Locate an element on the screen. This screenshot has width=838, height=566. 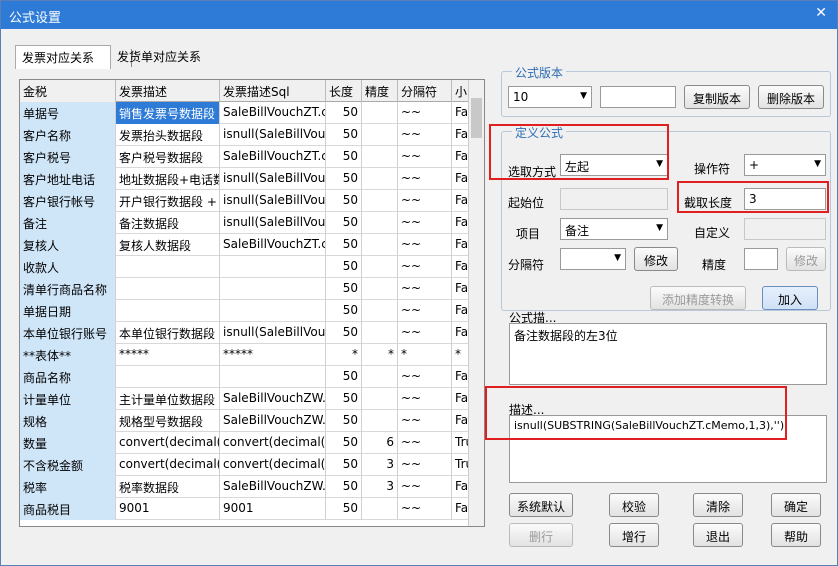
item-select: 备注 ▼ is located at coordinates (614, 229).